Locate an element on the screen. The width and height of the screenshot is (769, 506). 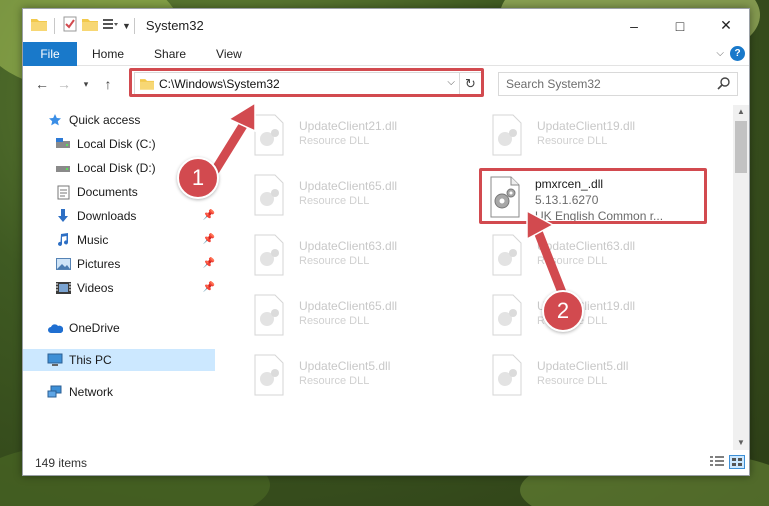
quick-access-toolbar: ▼ is located at coordinates (81, 25).